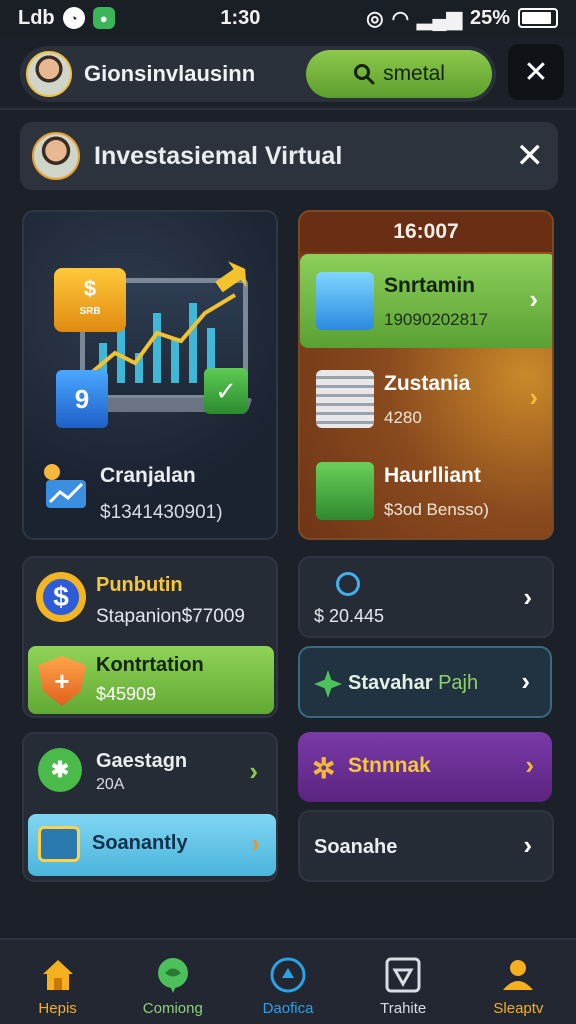 The height and width of the screenshot is (1024, 576). Describe the element at coordinates (328, 684) in the screenshot. I see `puzzle-icon` at that location.